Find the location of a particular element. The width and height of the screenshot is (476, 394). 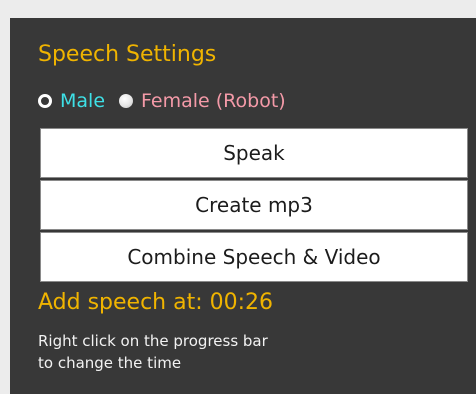

speak-button: Speak is located at coordinates (254, 153).